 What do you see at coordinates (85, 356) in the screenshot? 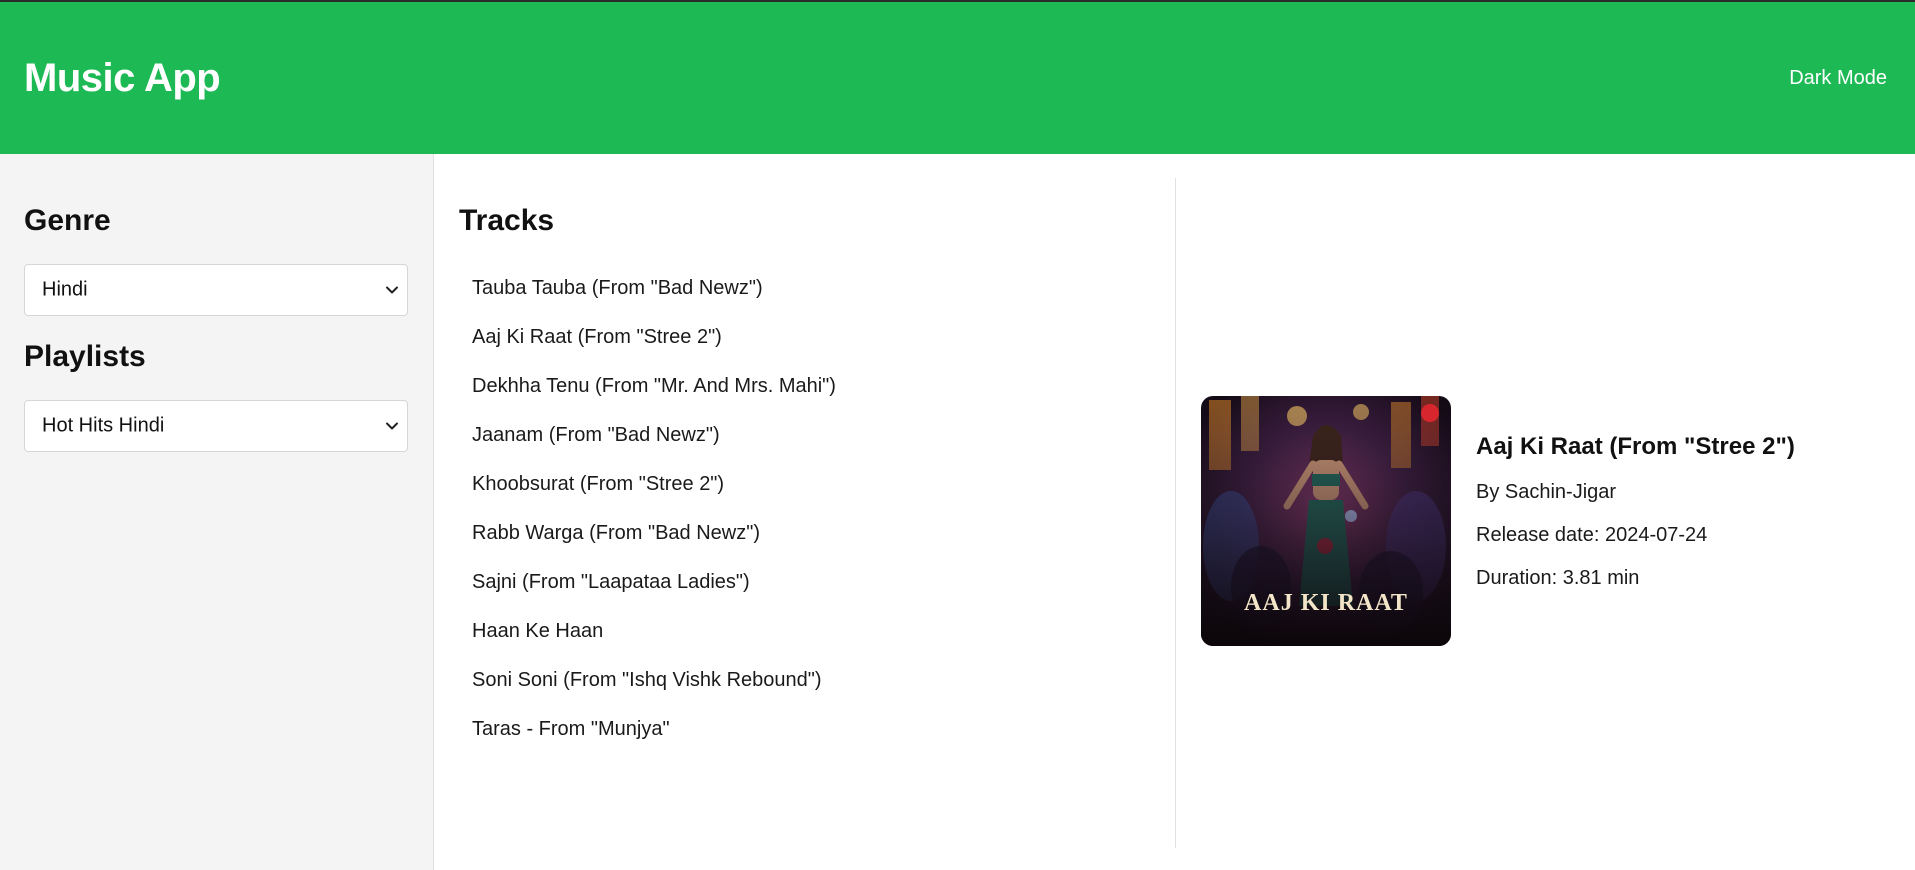
I see `playlists-heading: Playlists` at bounding box center [85, 356].